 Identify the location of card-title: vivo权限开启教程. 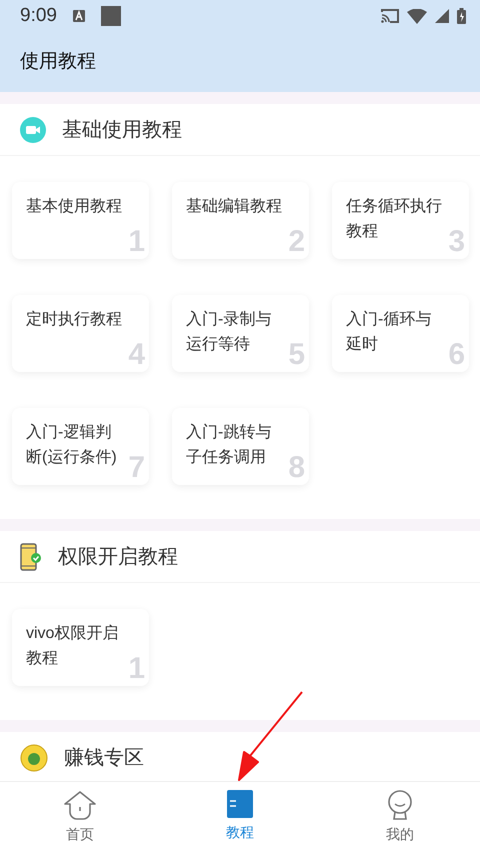
(73, 646).